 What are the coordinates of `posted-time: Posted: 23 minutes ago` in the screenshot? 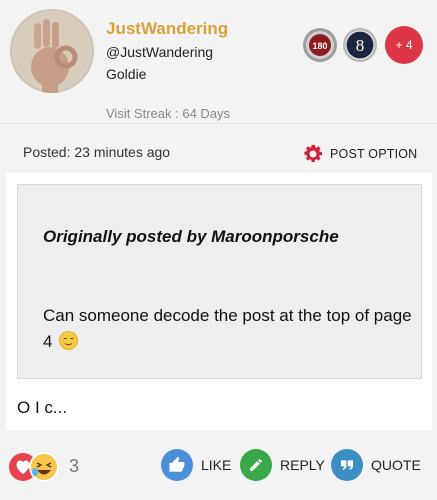 It's located at (97, 152).